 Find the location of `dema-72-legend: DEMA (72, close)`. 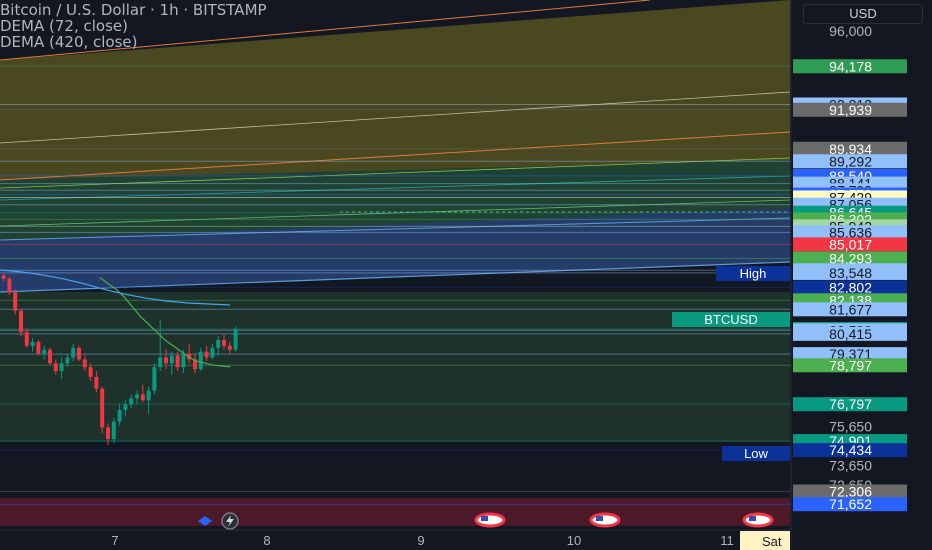

dema-72-legend: DEMA (72, close) is located at coordinates (133, 26).